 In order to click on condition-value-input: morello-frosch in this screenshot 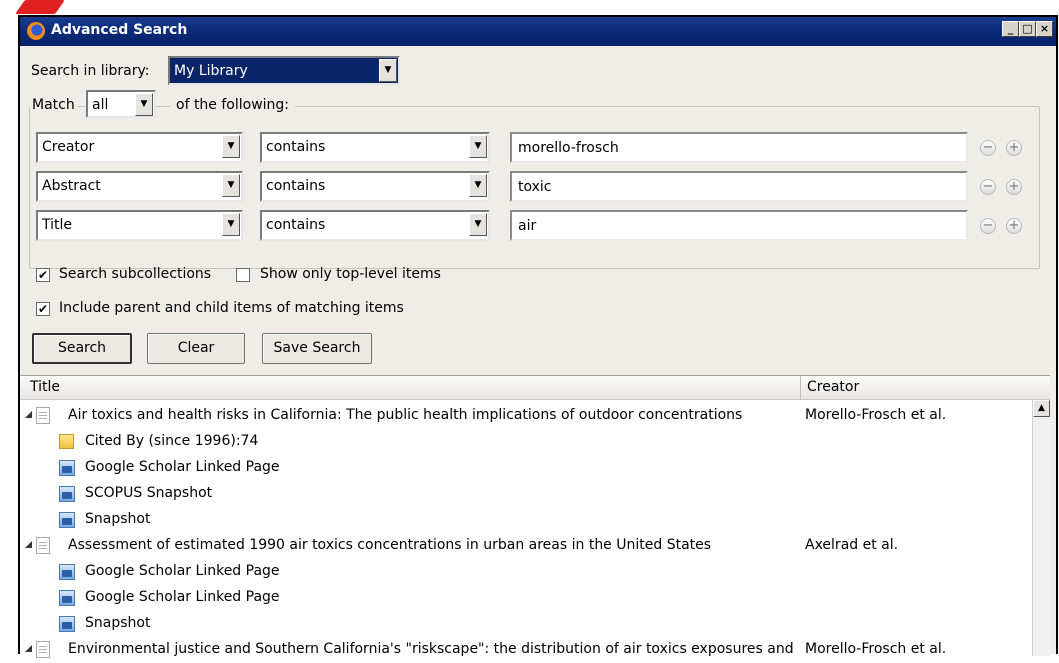, I will do `click(739, 147)`.